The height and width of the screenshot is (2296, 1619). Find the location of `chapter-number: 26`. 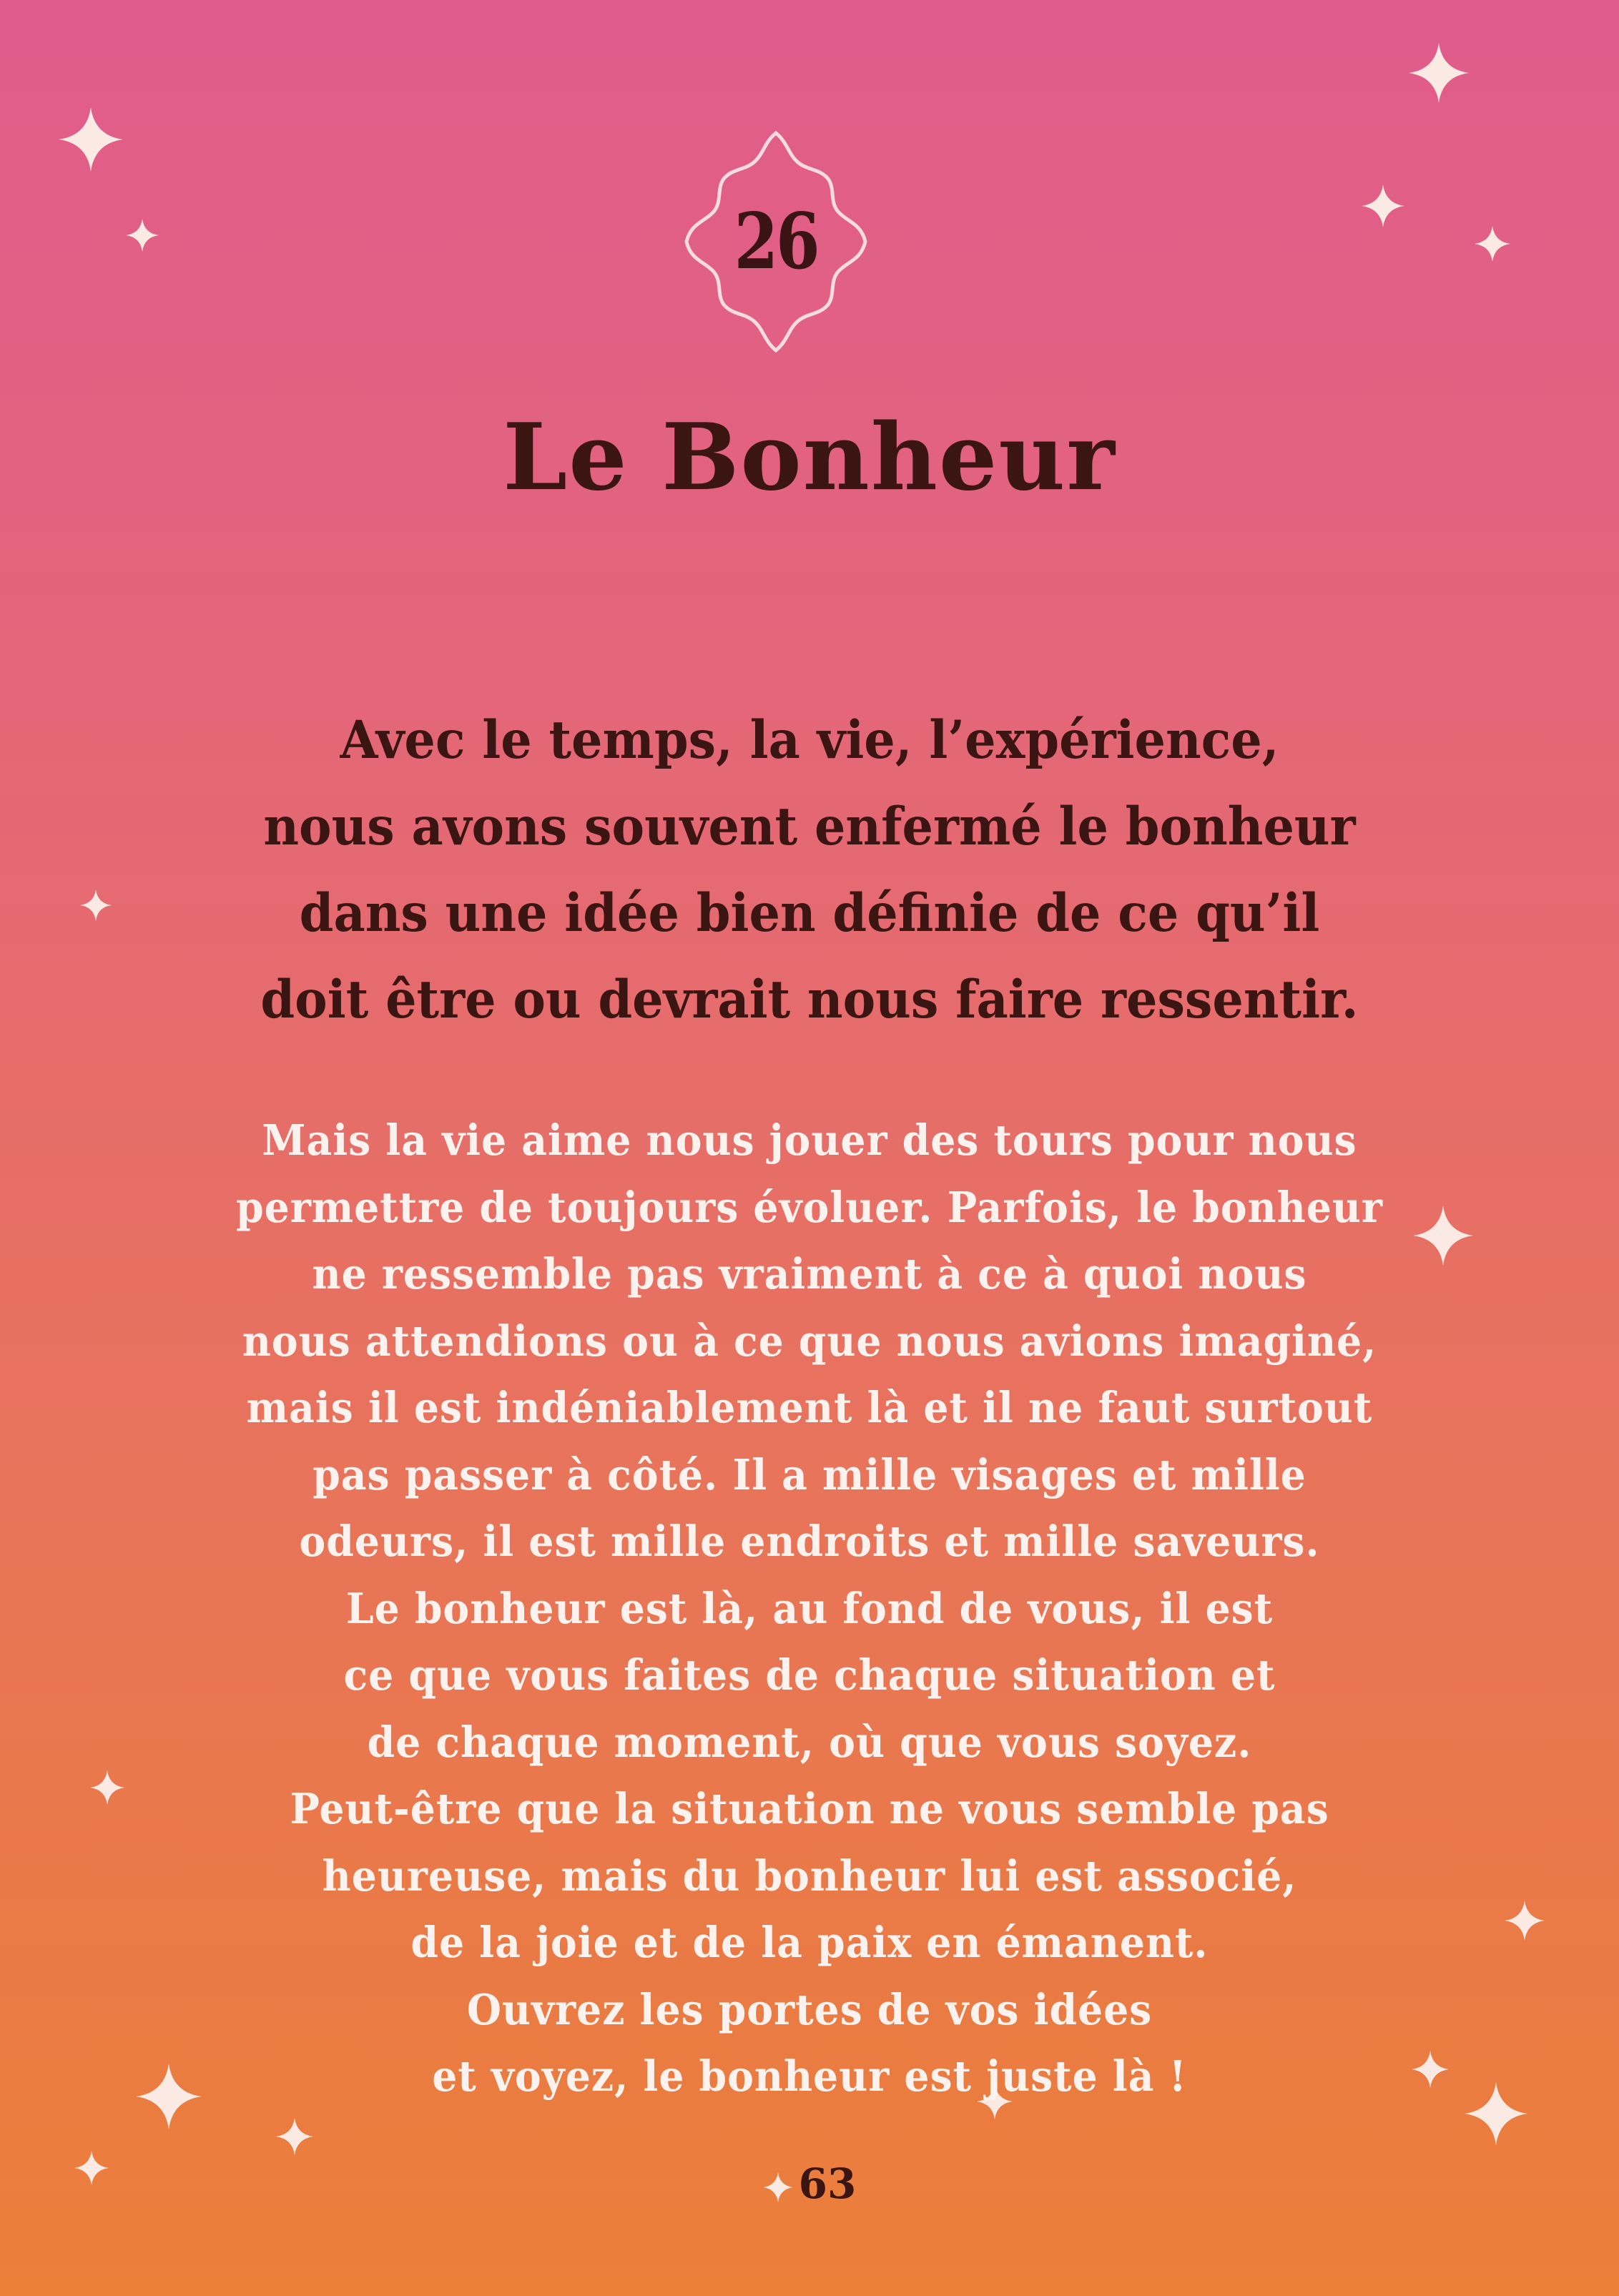

chapter-number: 26 is located at coordinates (777, 242).